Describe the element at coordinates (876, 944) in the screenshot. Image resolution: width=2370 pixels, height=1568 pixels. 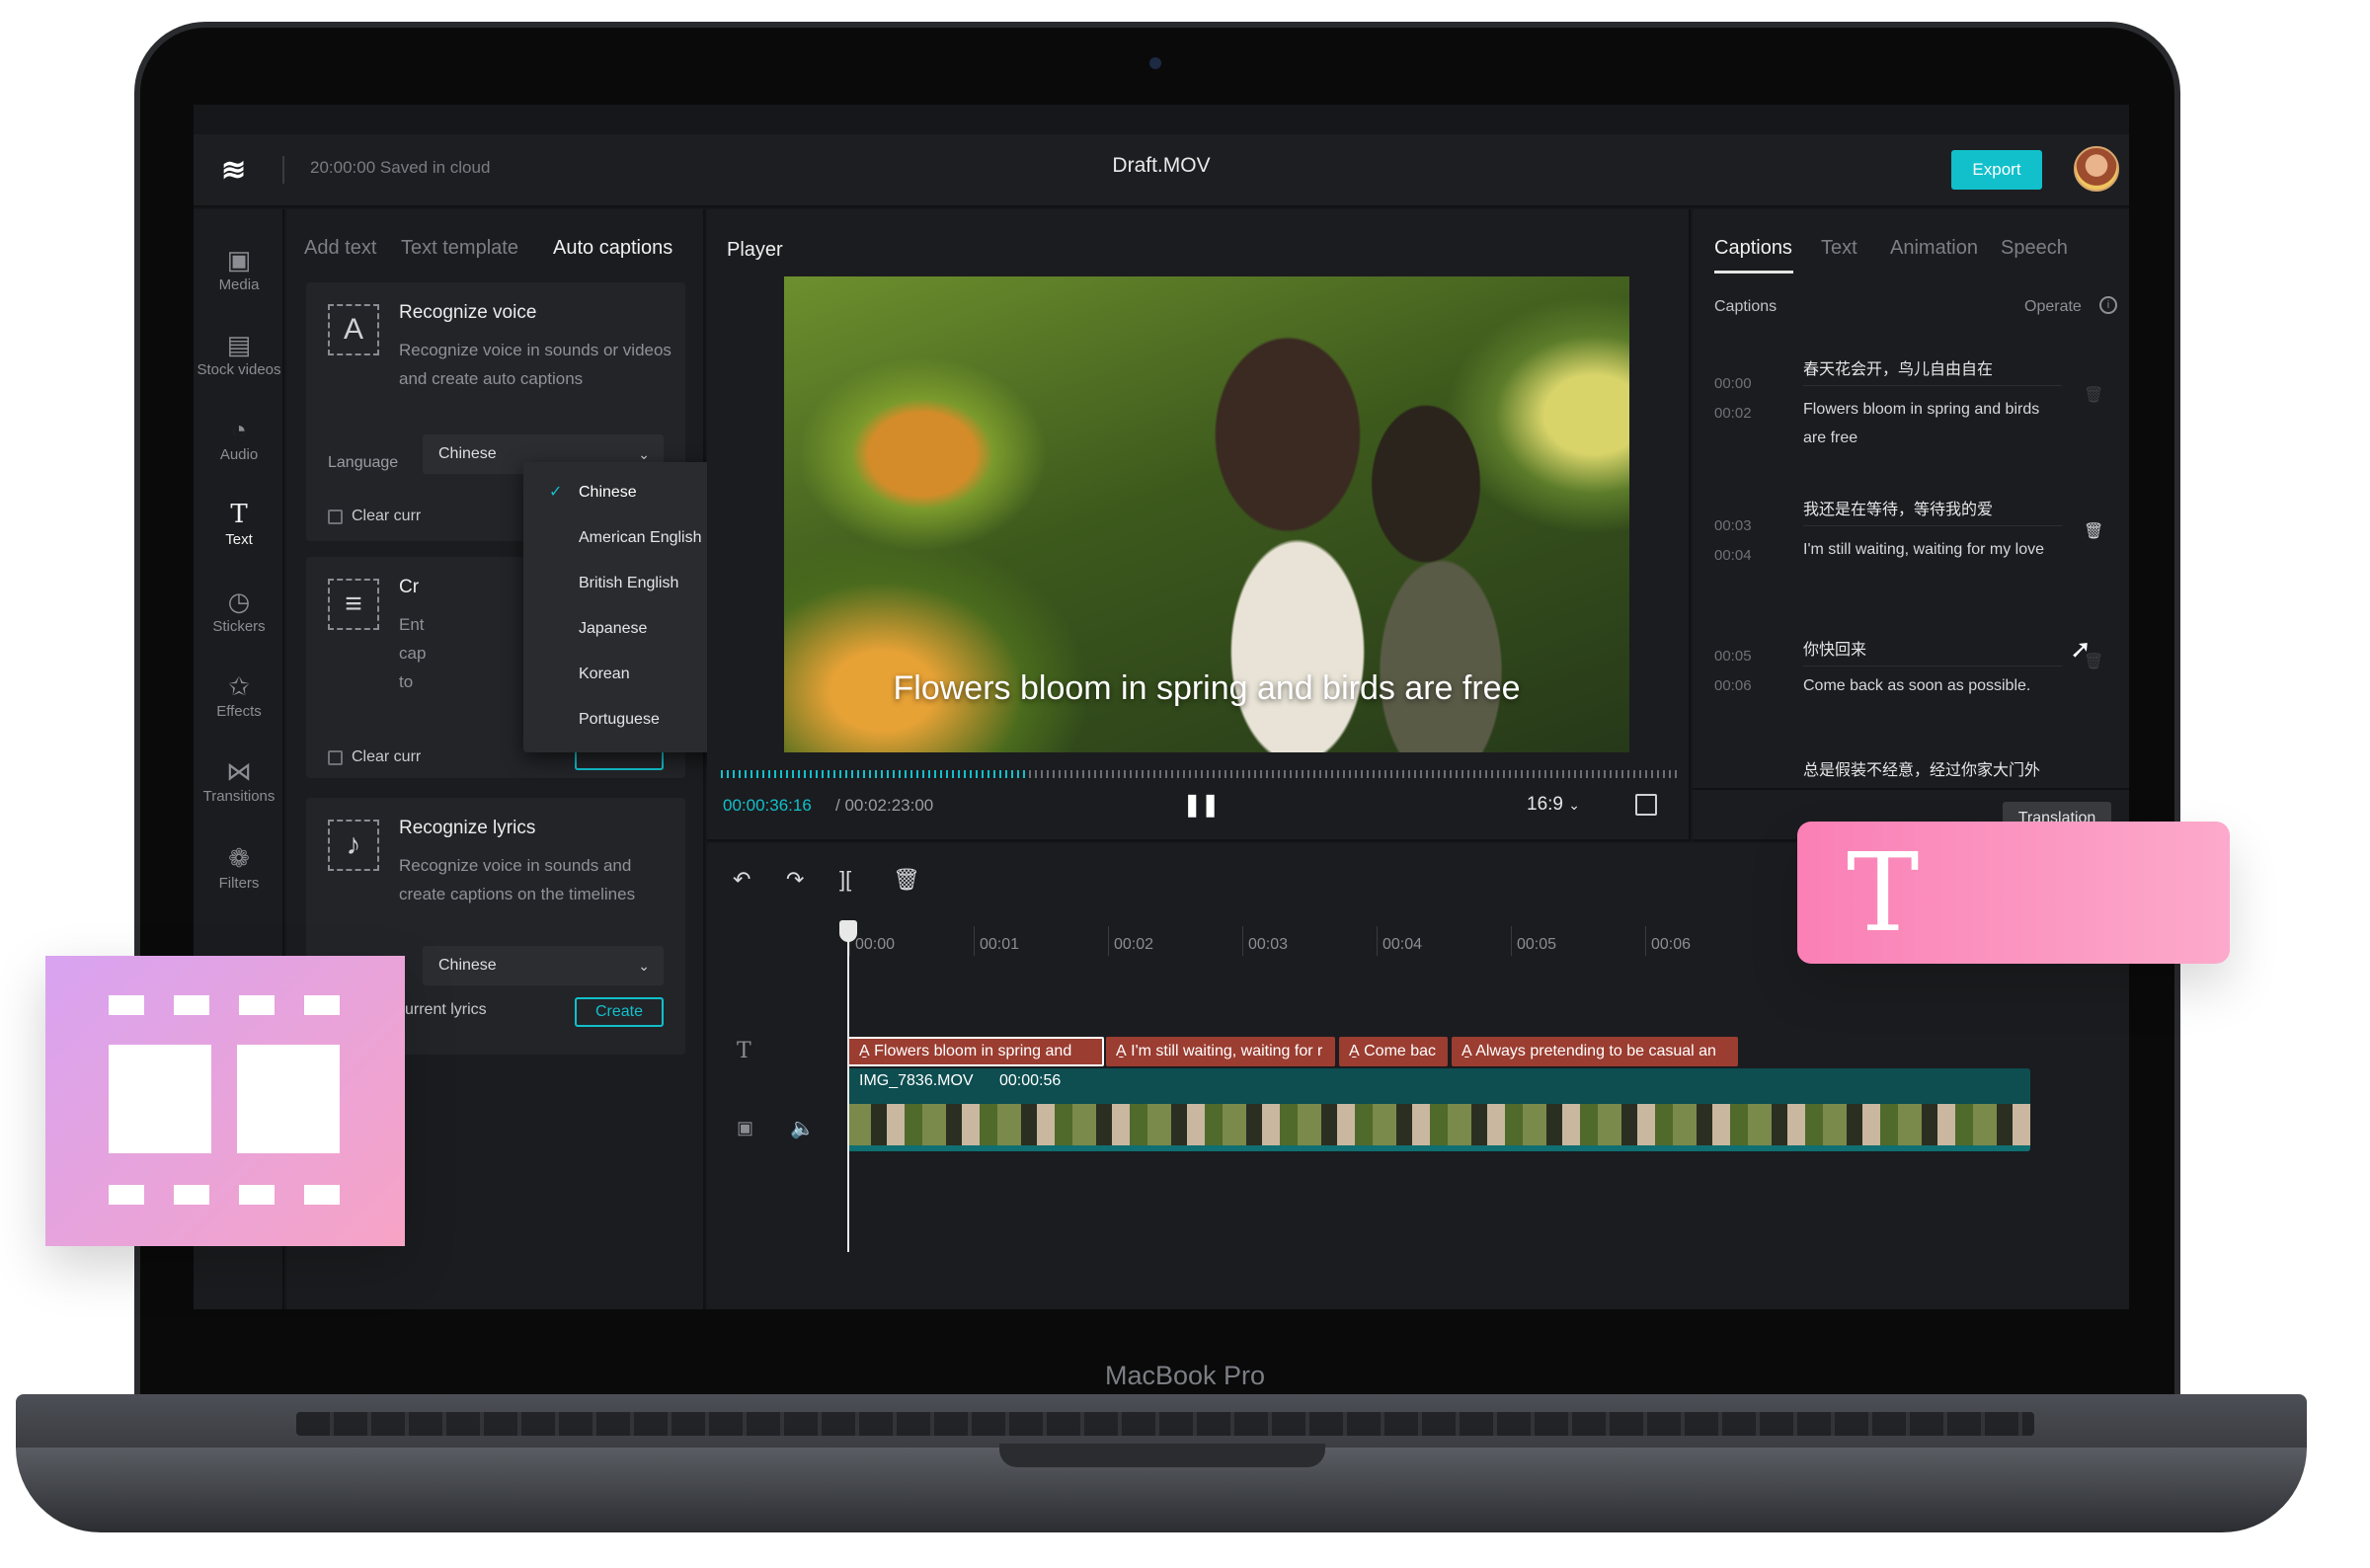
I see `ruler-label: 00:00` at that location.